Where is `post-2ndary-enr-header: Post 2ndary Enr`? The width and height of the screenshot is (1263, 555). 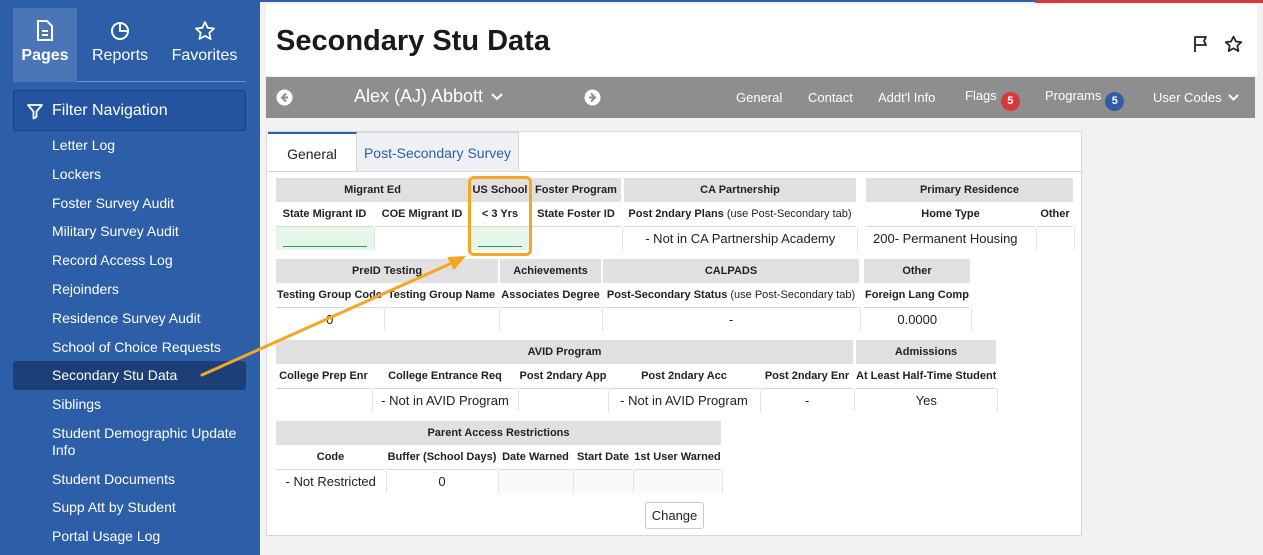
post-2ndary-enr-header: Post 2ndary Enr is located at coordinates (807, 376).